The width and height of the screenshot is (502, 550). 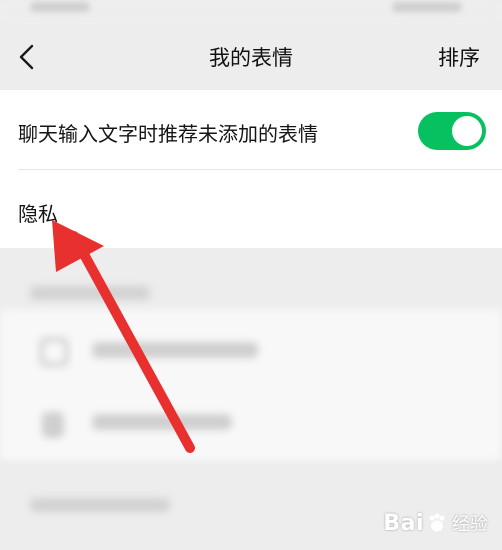 I want to click on status-bar, so click(x=251, y=12).